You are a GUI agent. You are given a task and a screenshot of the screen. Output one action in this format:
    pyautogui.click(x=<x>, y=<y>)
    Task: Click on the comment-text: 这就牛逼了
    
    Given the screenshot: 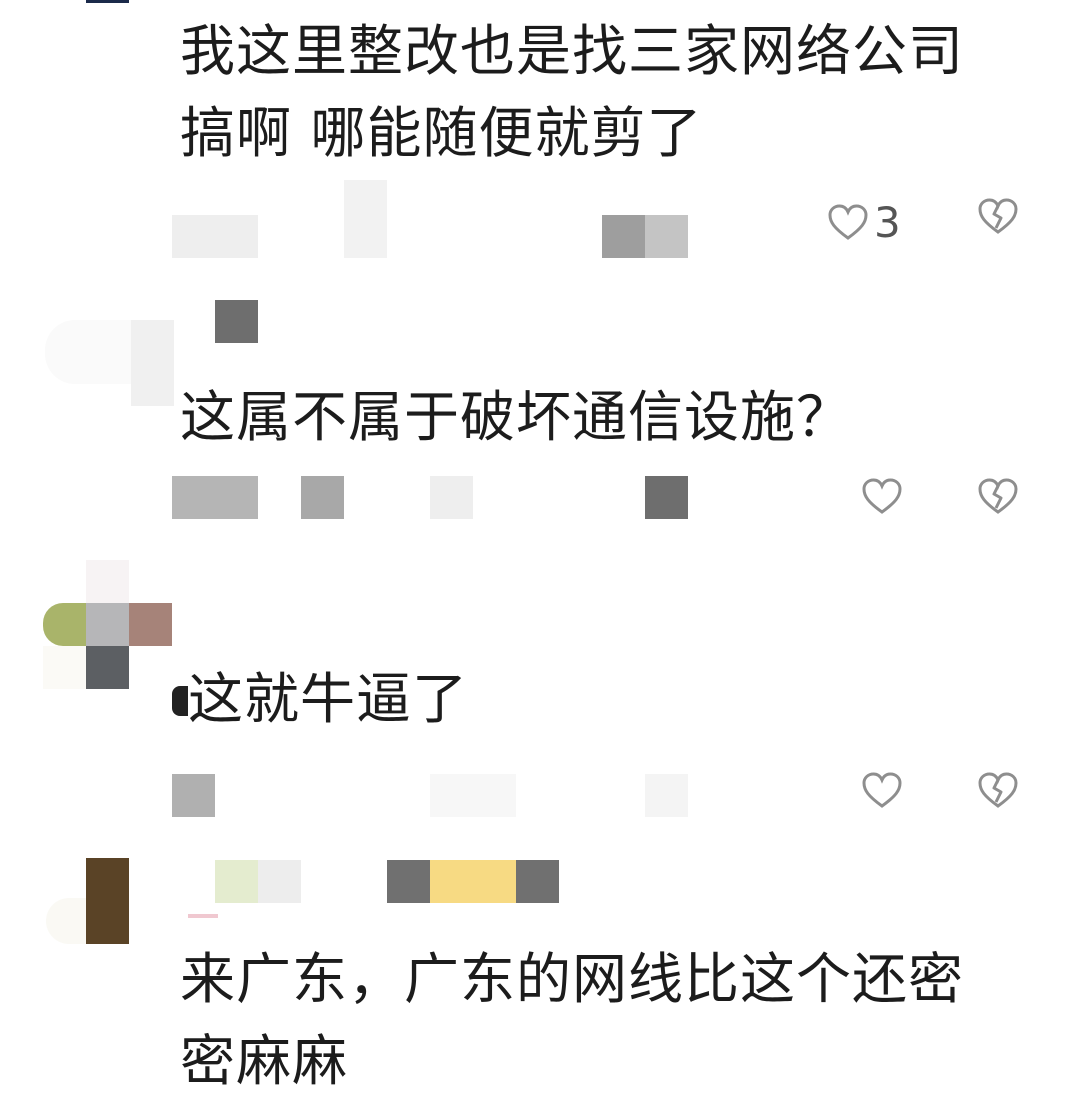 What is the action you would take?
    pyautogui.click(x=603, y=699)
    